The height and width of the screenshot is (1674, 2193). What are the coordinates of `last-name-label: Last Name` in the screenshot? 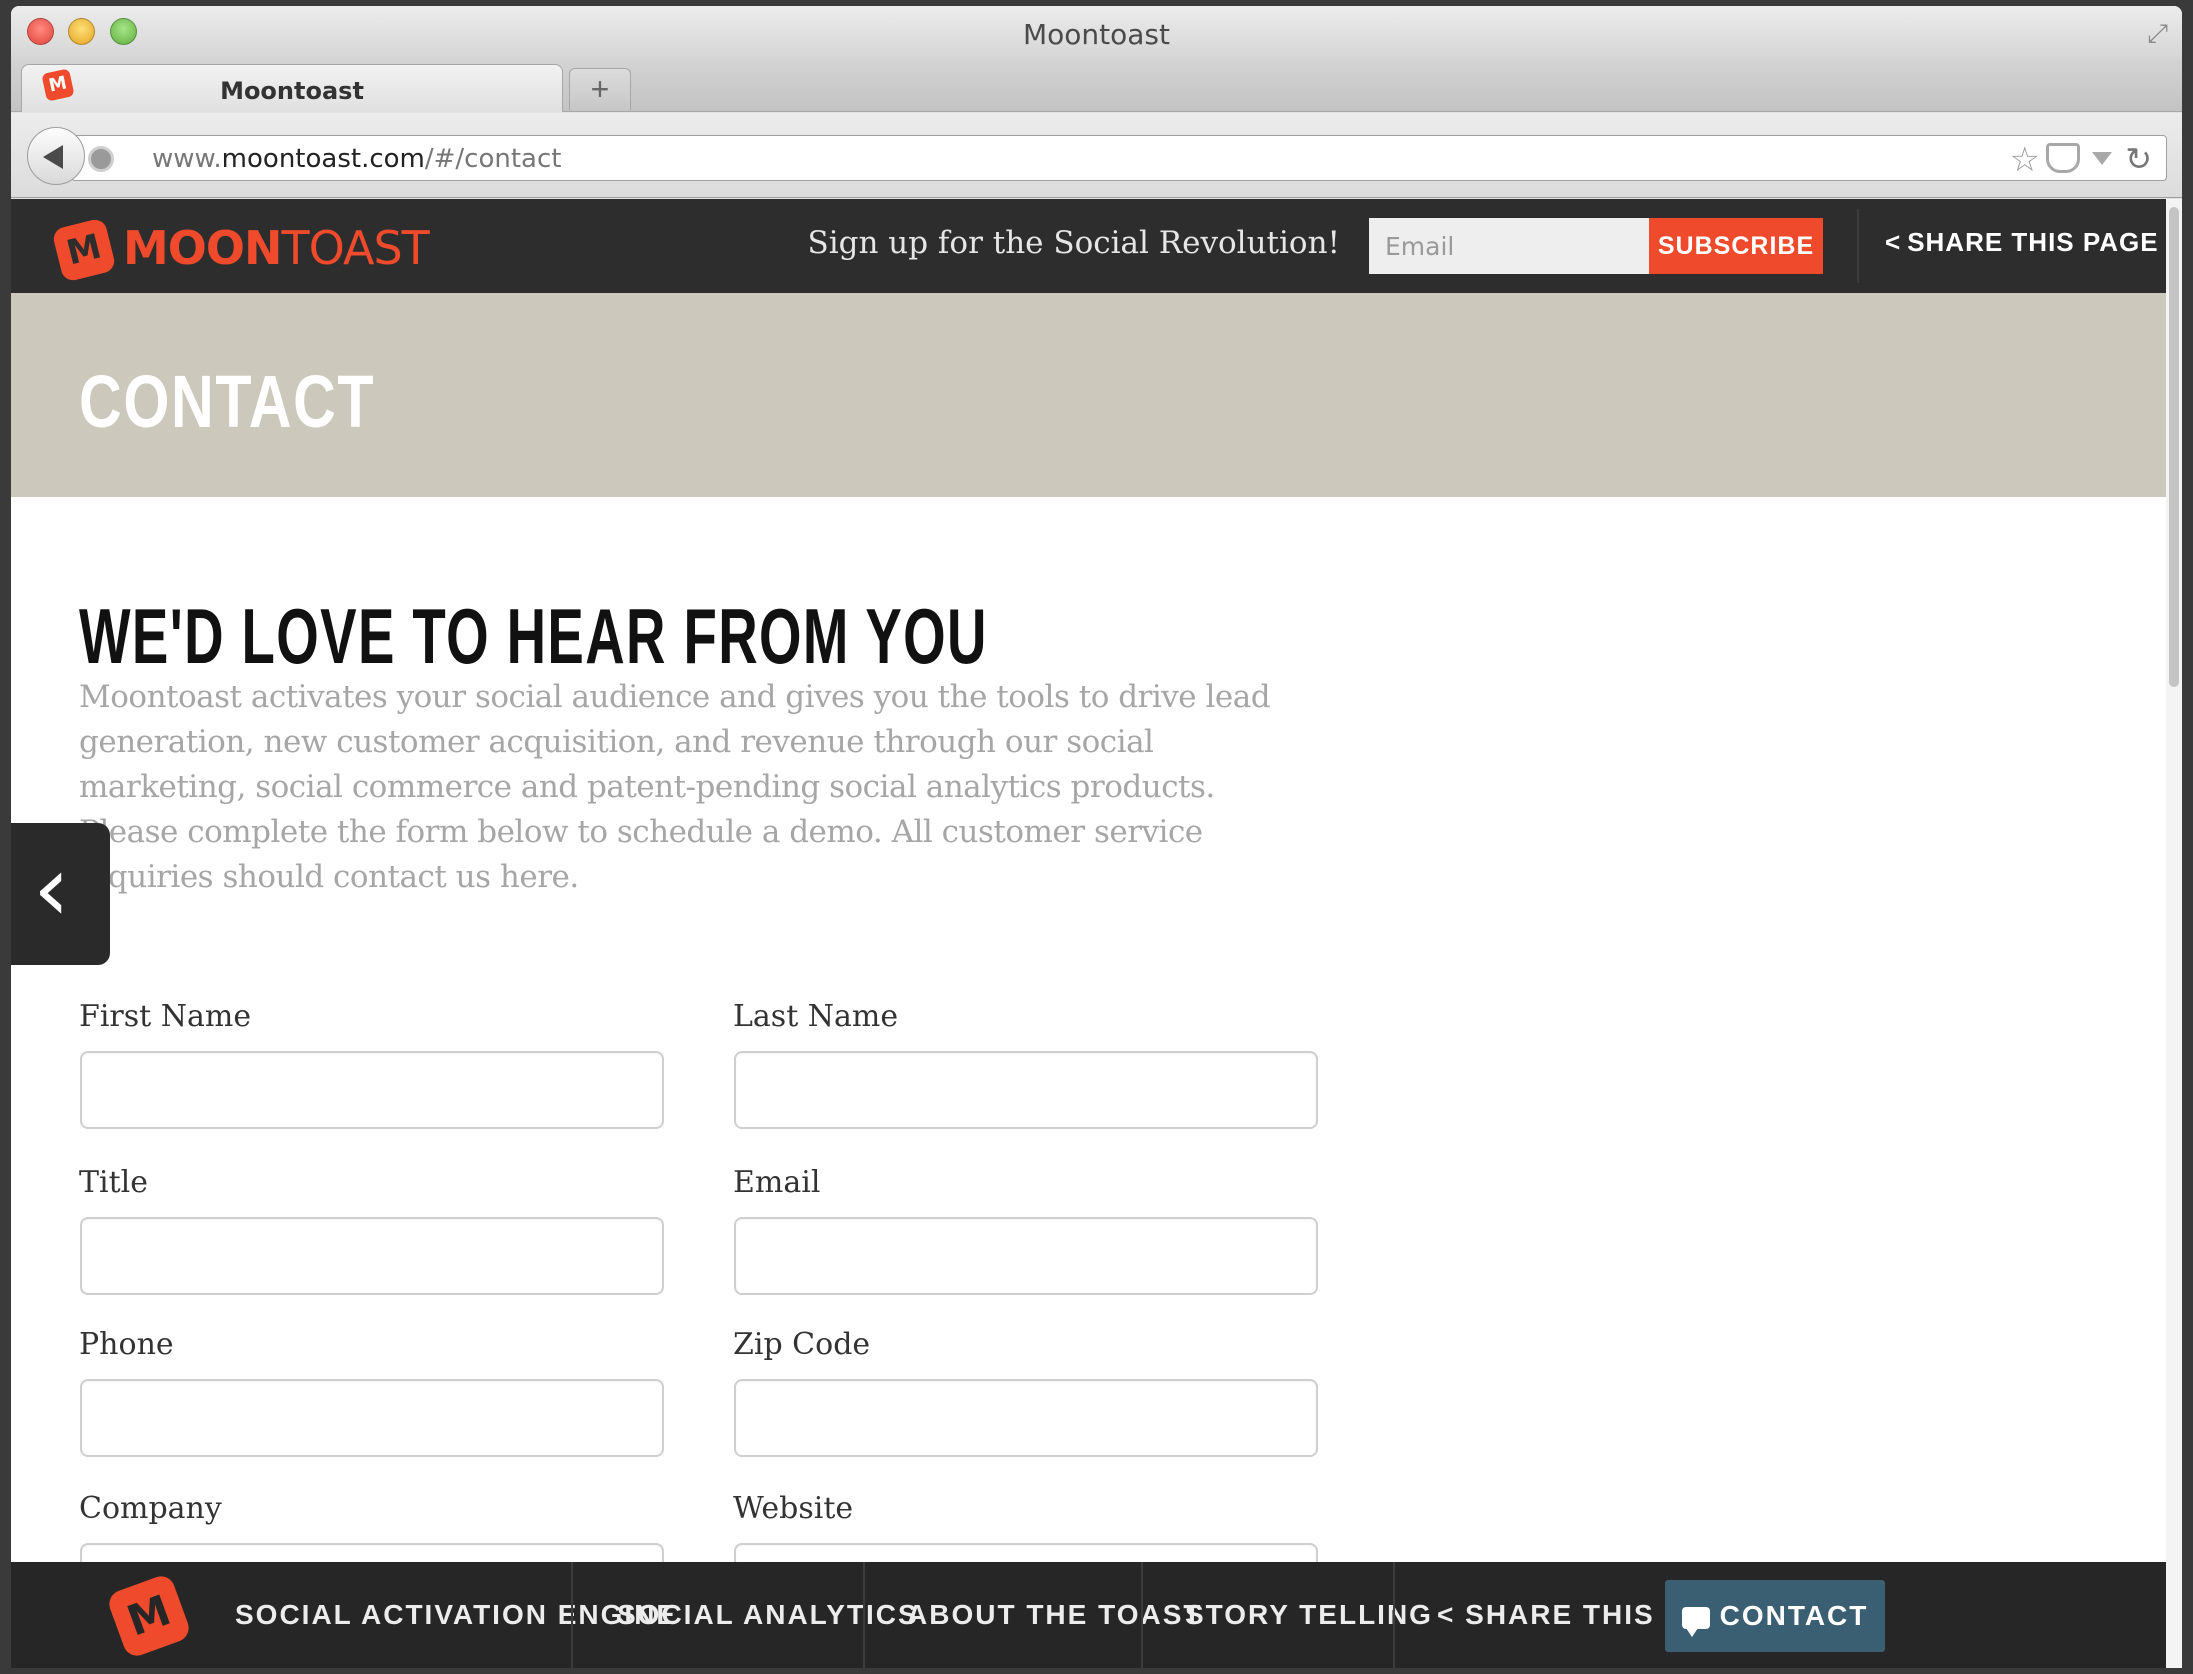 It's located at (816, 1016).